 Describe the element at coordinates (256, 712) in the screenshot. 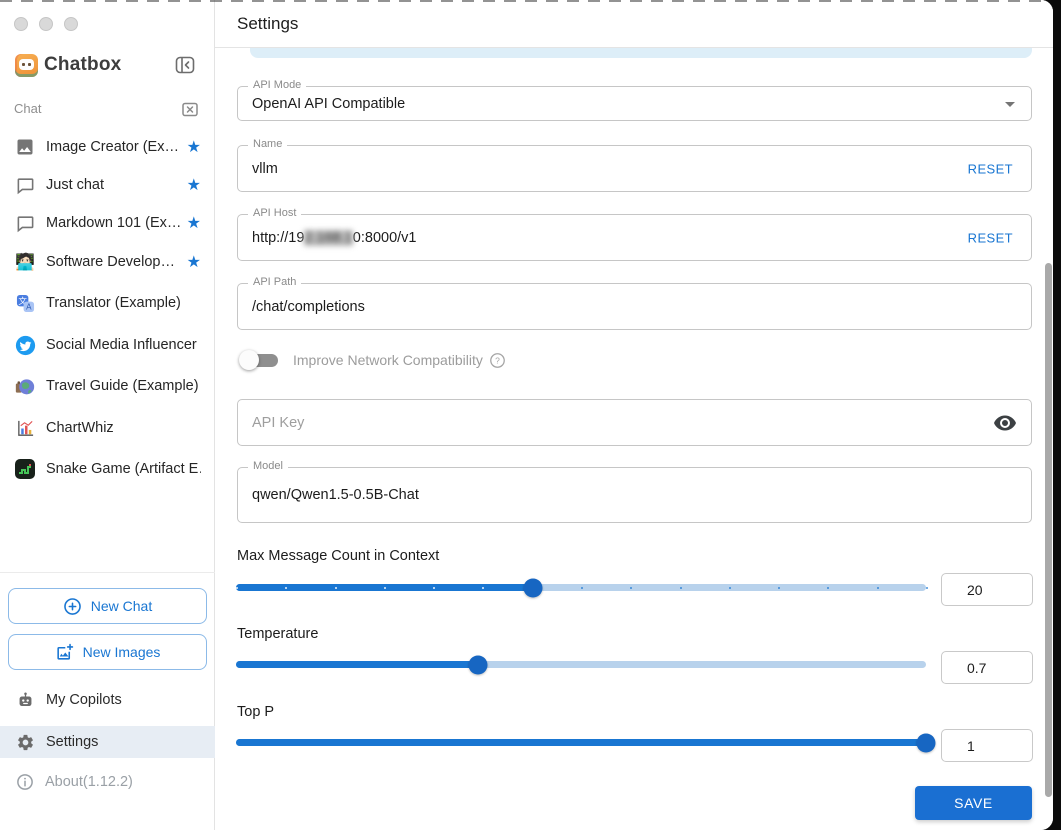

I see `top-p-label: Top P` at that location.